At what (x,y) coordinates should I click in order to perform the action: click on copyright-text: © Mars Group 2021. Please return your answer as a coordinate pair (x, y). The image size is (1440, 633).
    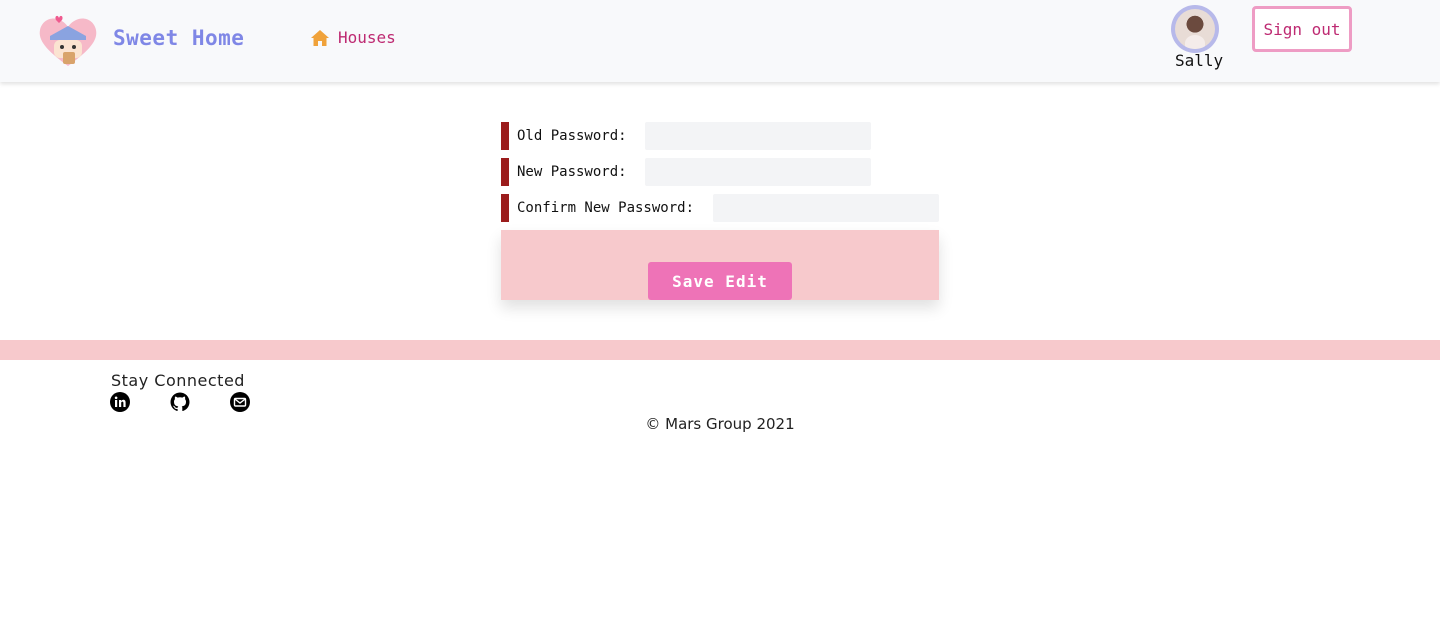
    Looking at the image, I should click on (720, 424).